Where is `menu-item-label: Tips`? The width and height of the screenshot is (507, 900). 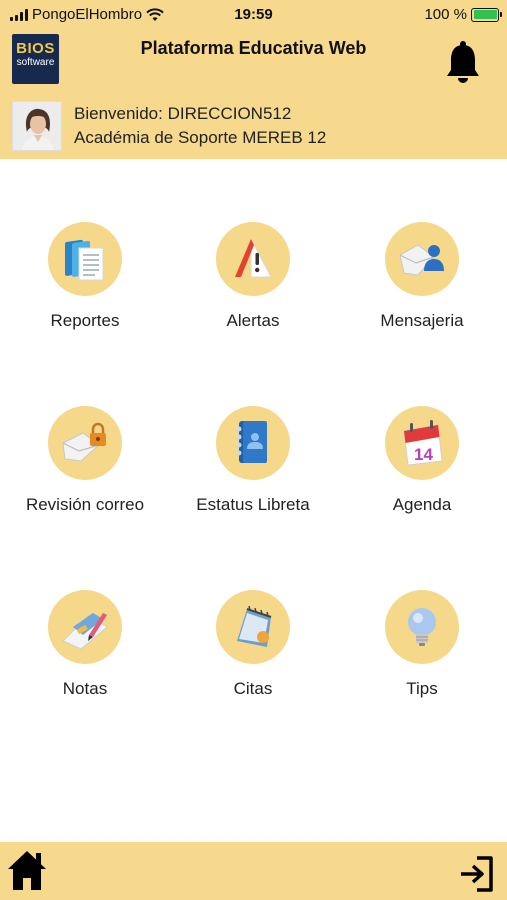
menu-item-label: Tips is located at coordinates (422, 688).